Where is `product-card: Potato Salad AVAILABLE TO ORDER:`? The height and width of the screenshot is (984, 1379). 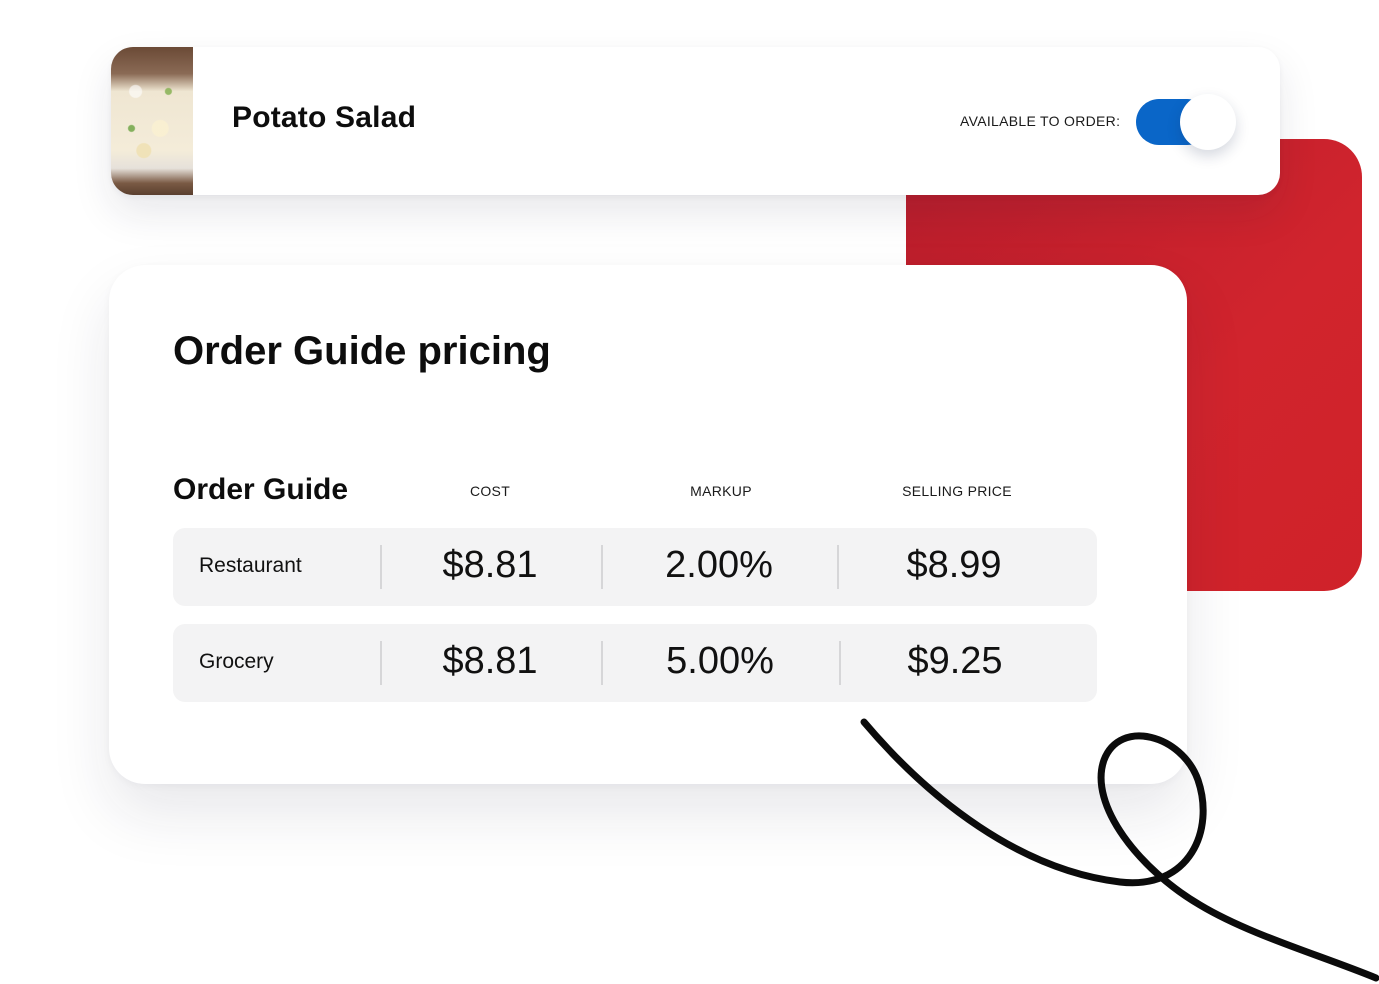
product-card: Potato Salad AVAILABLE TO ORDER: is located at coordinates (695, 121).